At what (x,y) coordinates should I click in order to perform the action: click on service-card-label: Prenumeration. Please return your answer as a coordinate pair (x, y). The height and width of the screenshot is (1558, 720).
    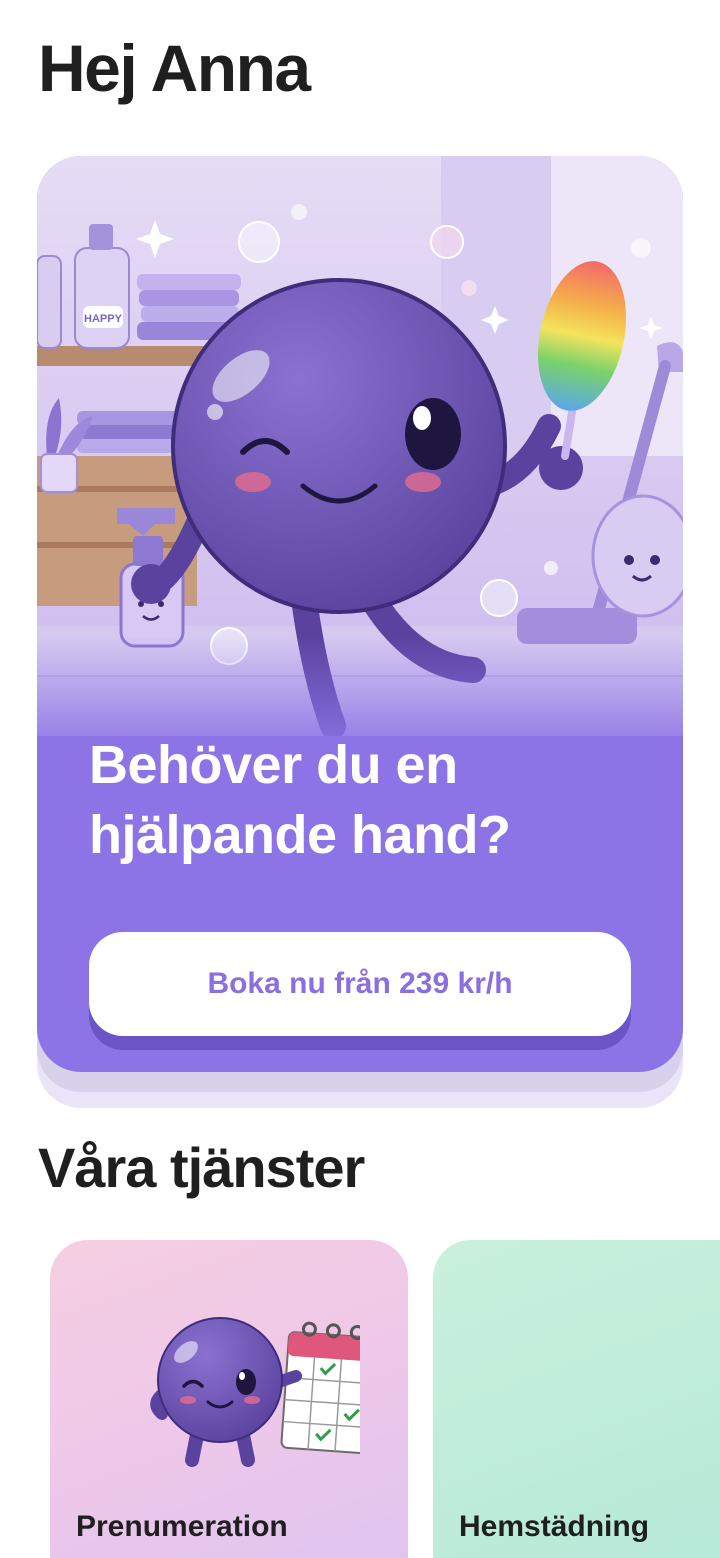
    Looking at the image, I should click on (182, 1526).